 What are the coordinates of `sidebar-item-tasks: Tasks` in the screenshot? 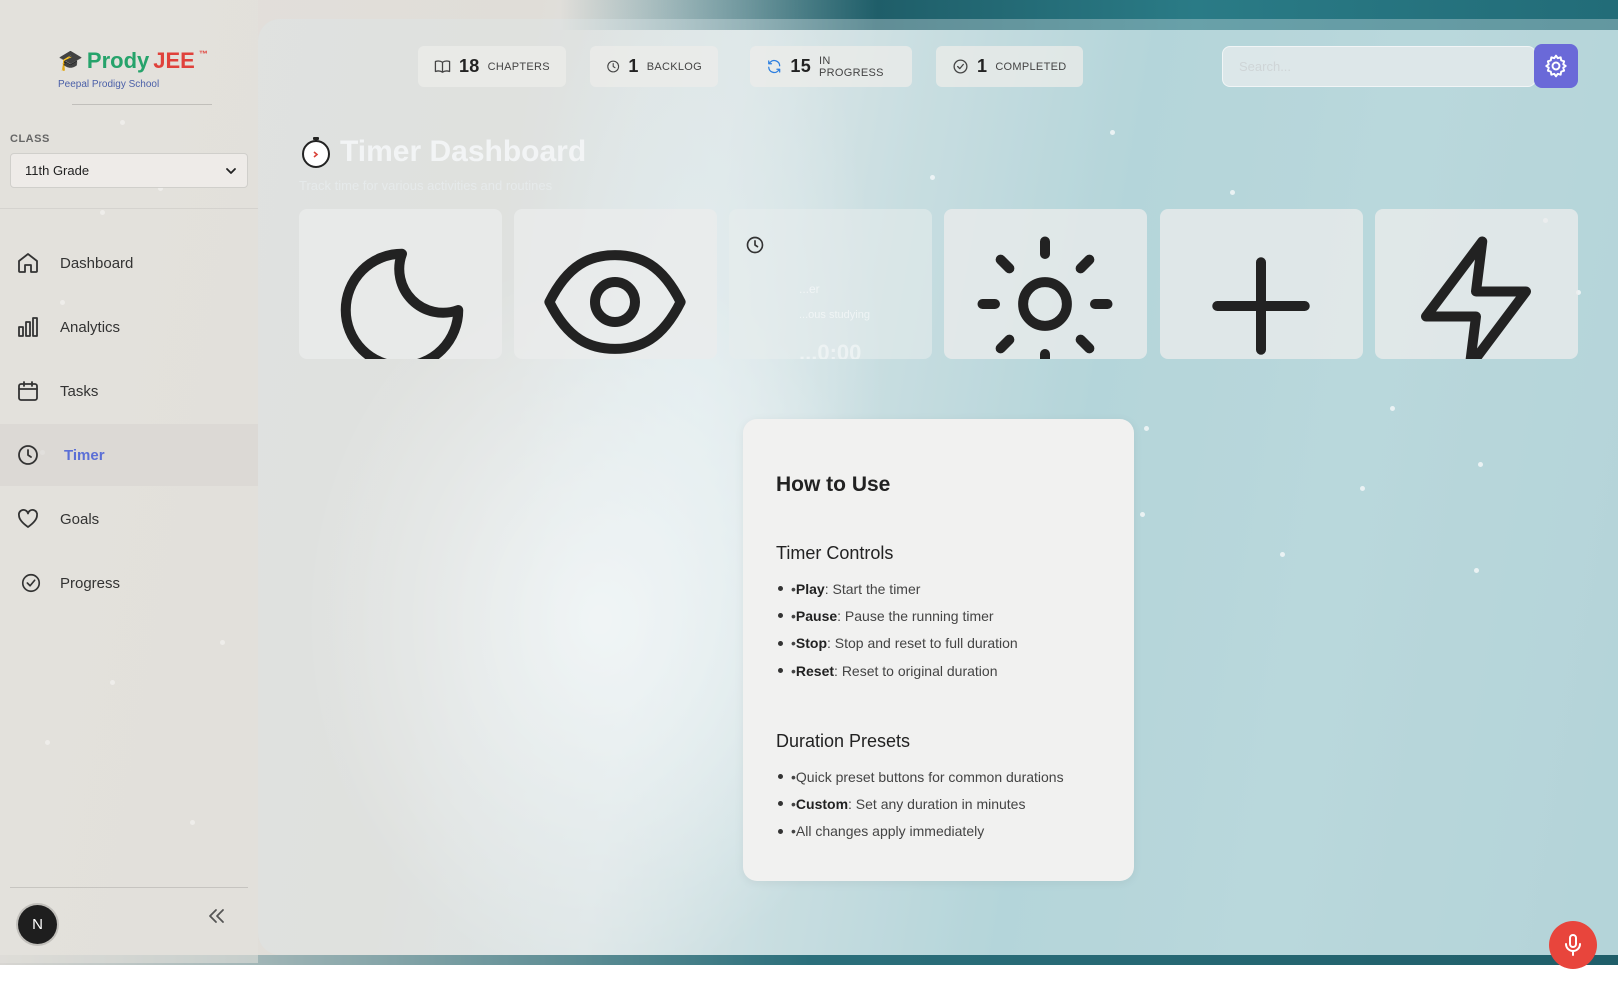 It's located at (129, 391).